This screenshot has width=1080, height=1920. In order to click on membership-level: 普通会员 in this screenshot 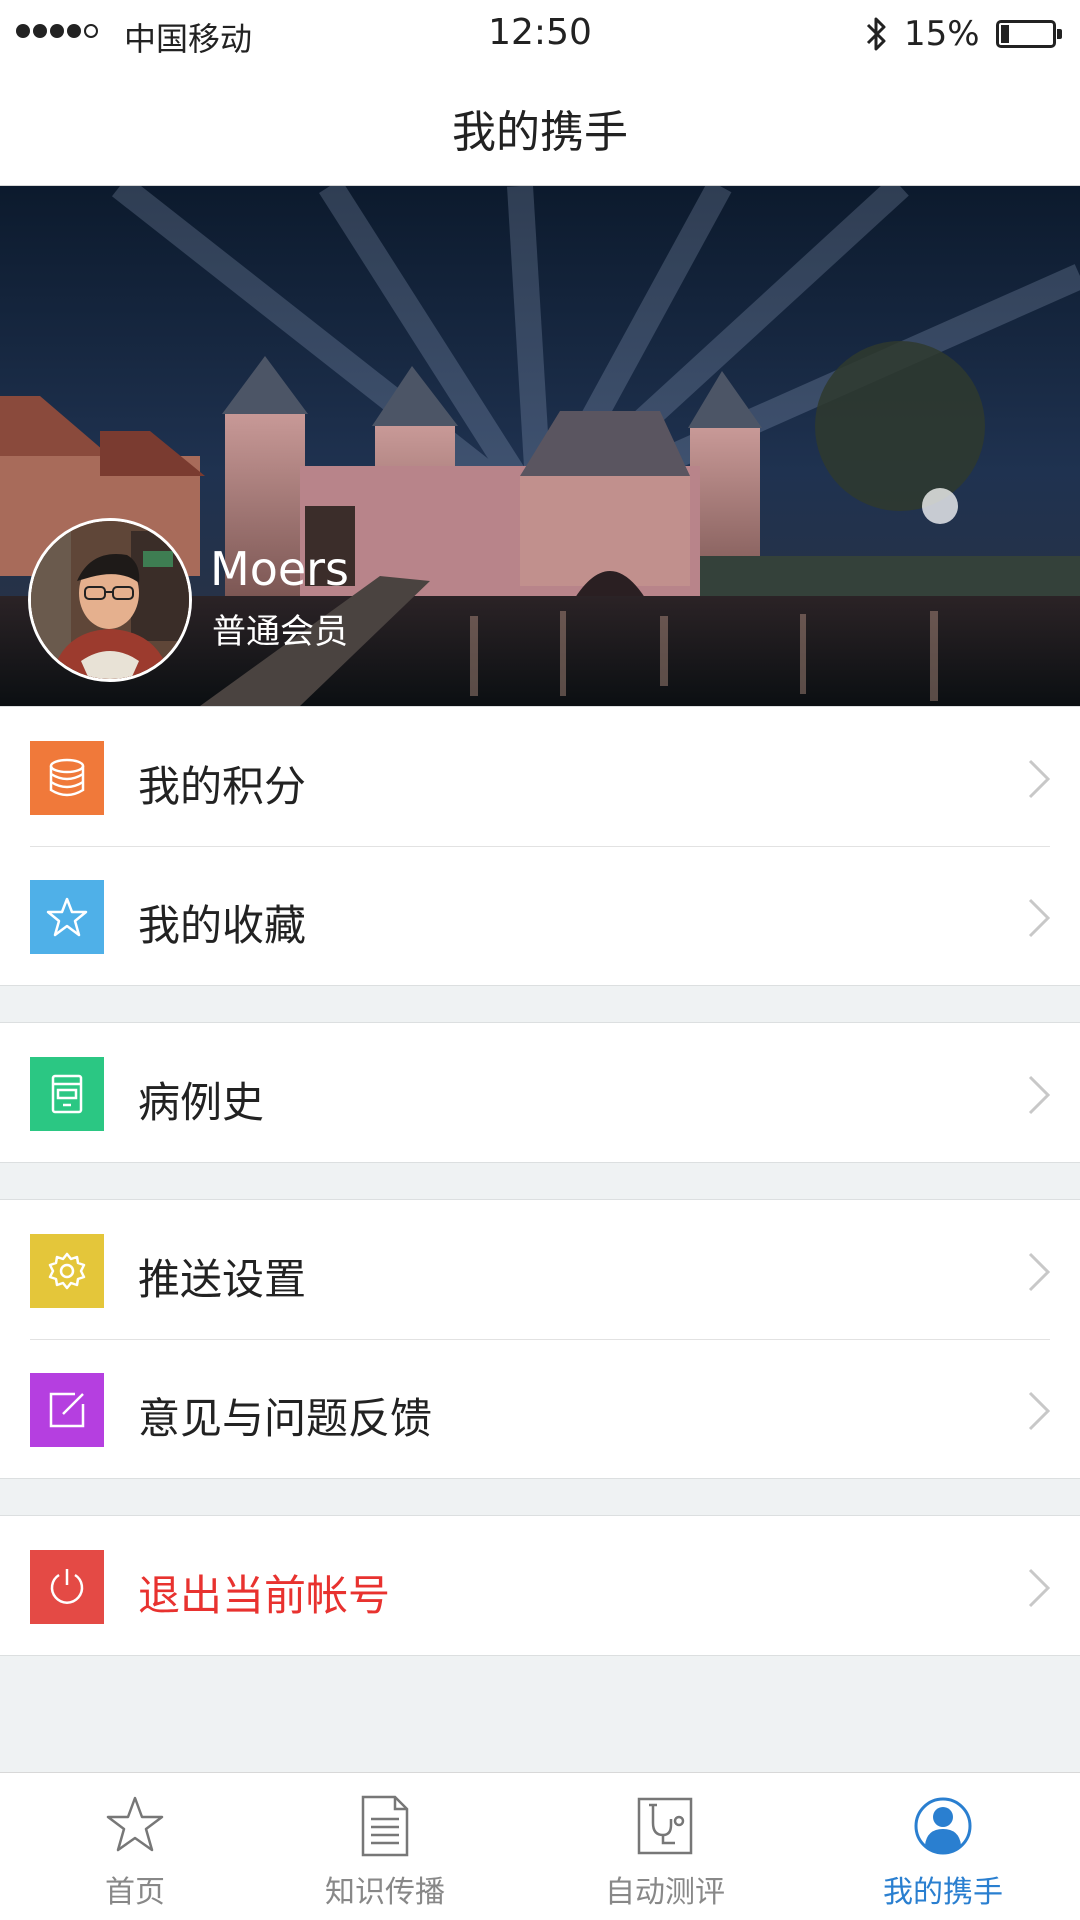, I will do `click(280, 632)`.